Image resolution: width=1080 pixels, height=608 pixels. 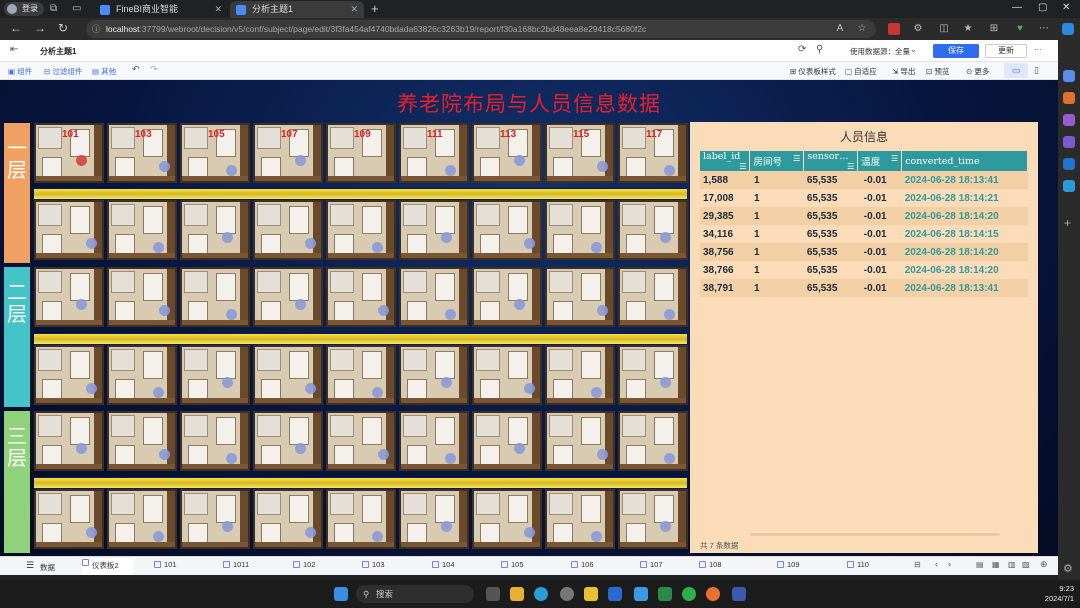 I want to click on column-header: 房间号 ☰, so click(x=777, y=161).